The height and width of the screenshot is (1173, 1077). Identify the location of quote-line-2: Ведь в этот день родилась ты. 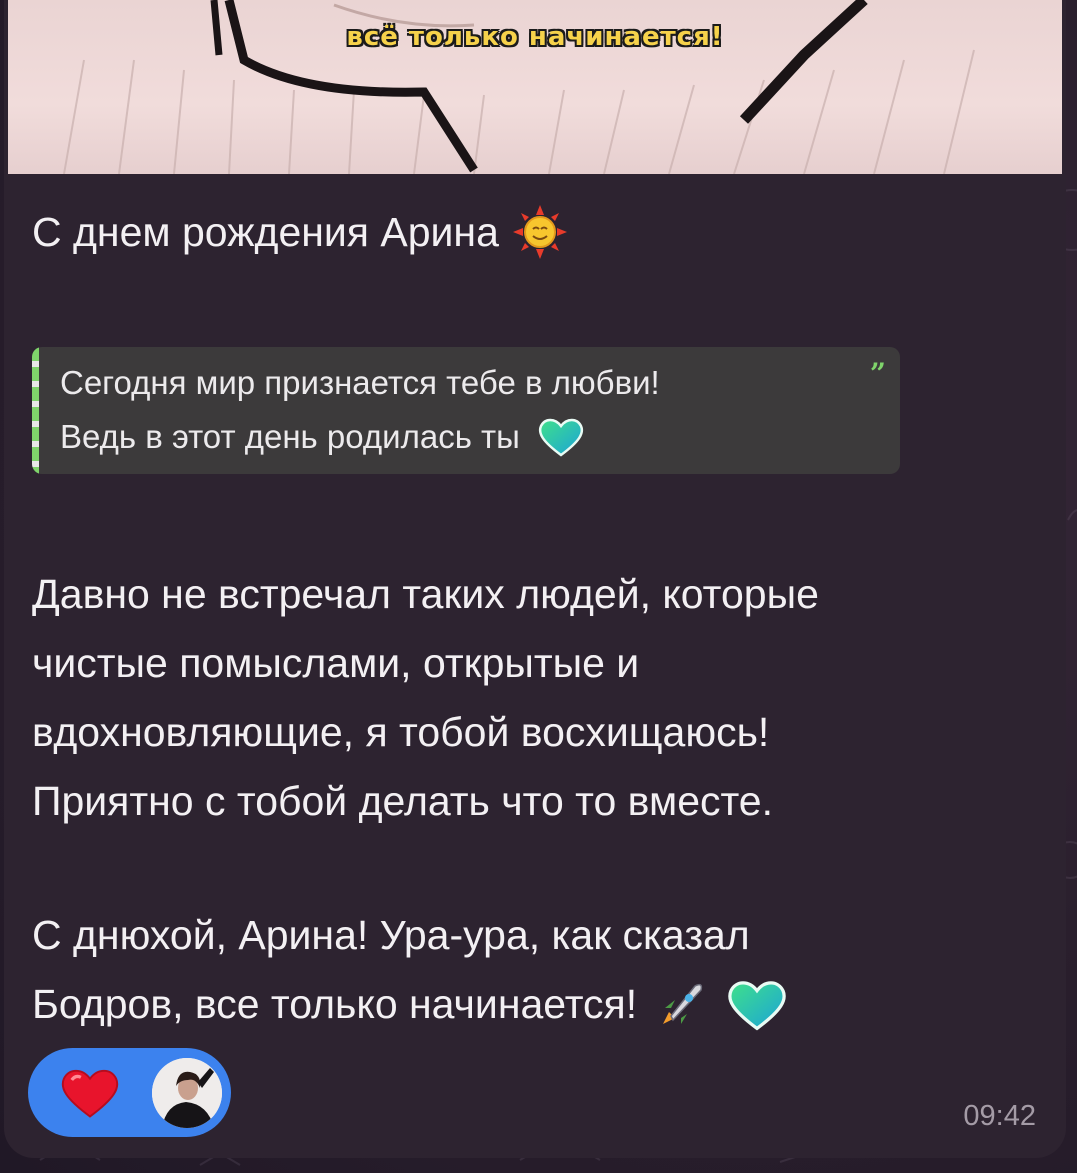
(322, 437).